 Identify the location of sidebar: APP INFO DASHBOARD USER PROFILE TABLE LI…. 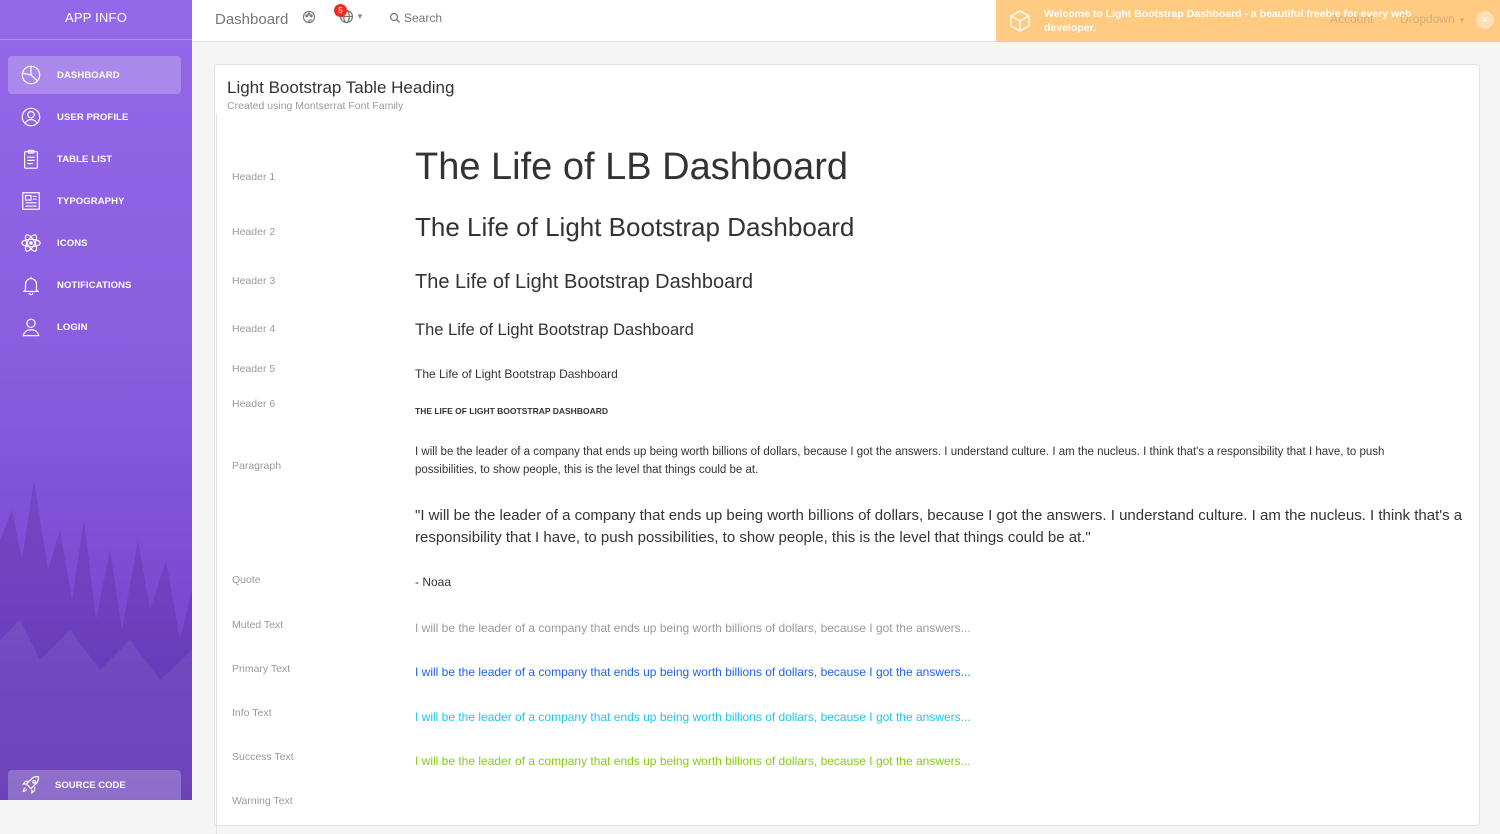
(96, 400).